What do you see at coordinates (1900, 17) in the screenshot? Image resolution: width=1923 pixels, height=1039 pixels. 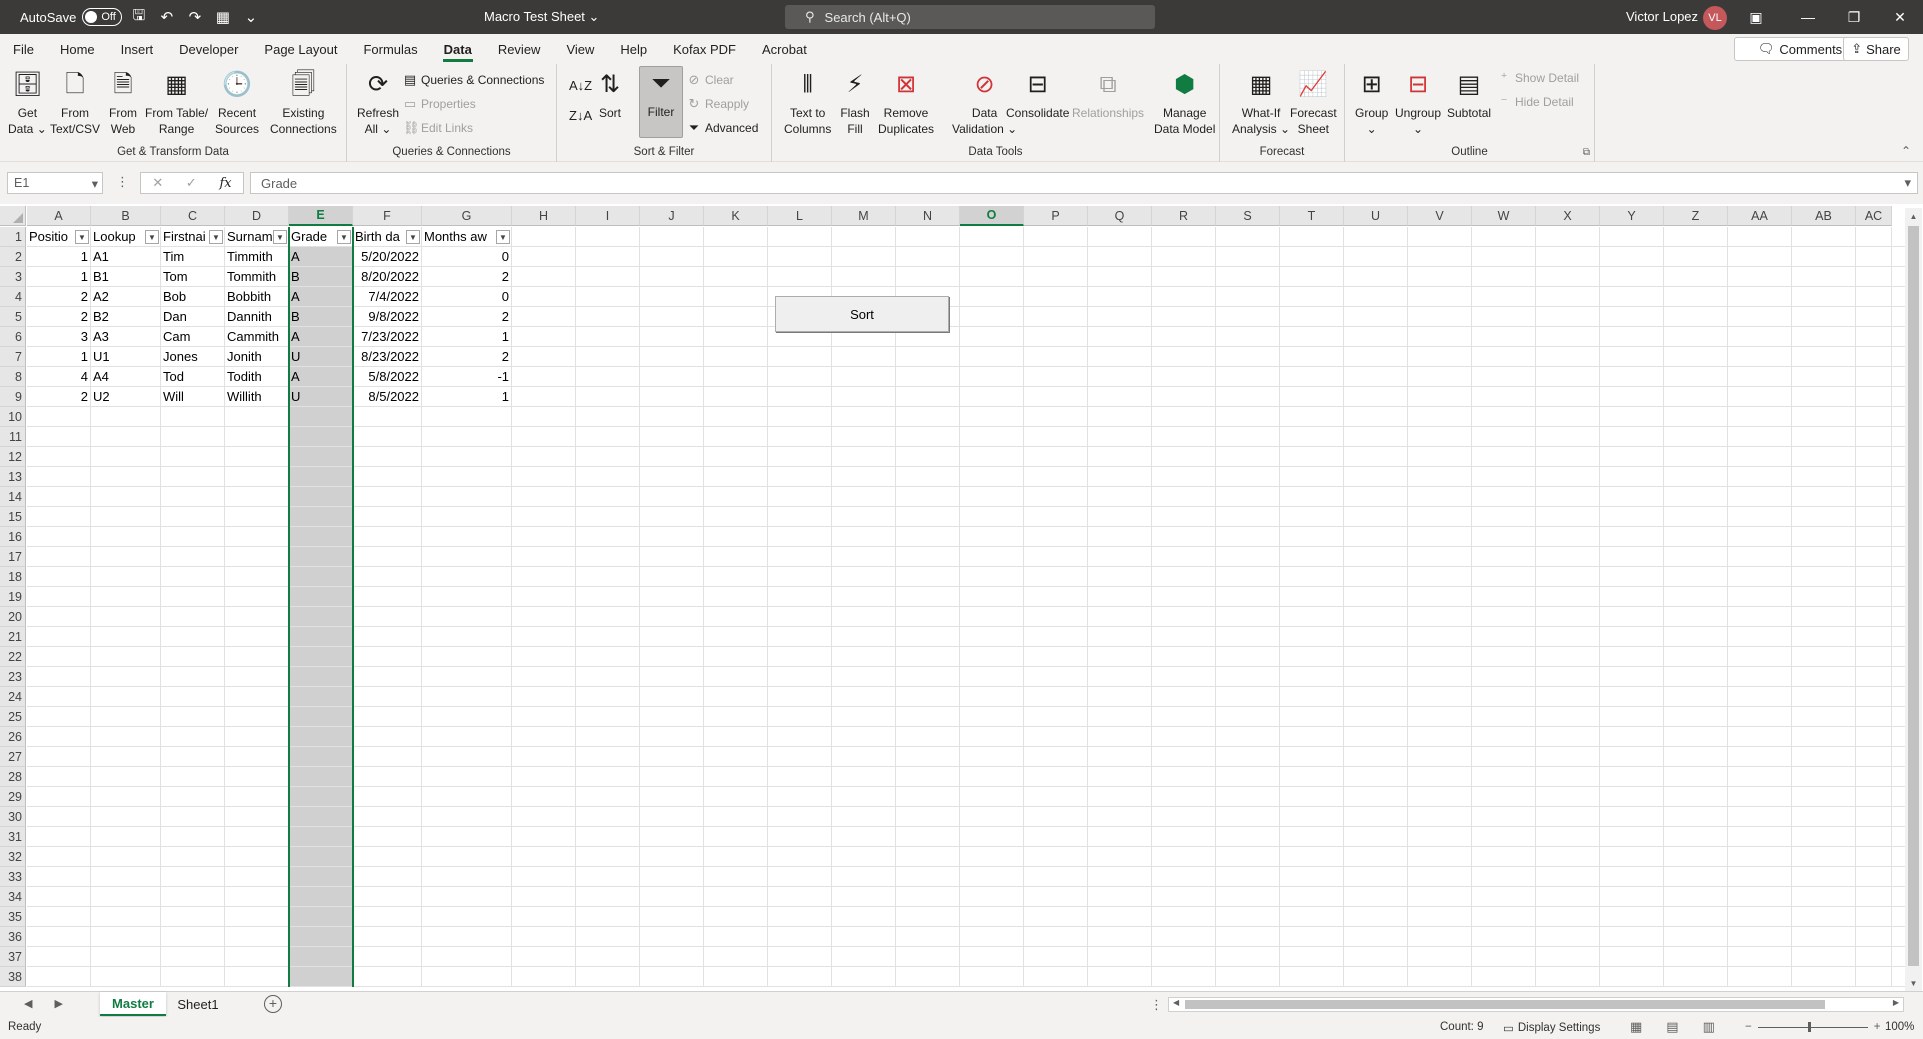 I see `close-icon: ✕` at bounding box center [1900, 17].